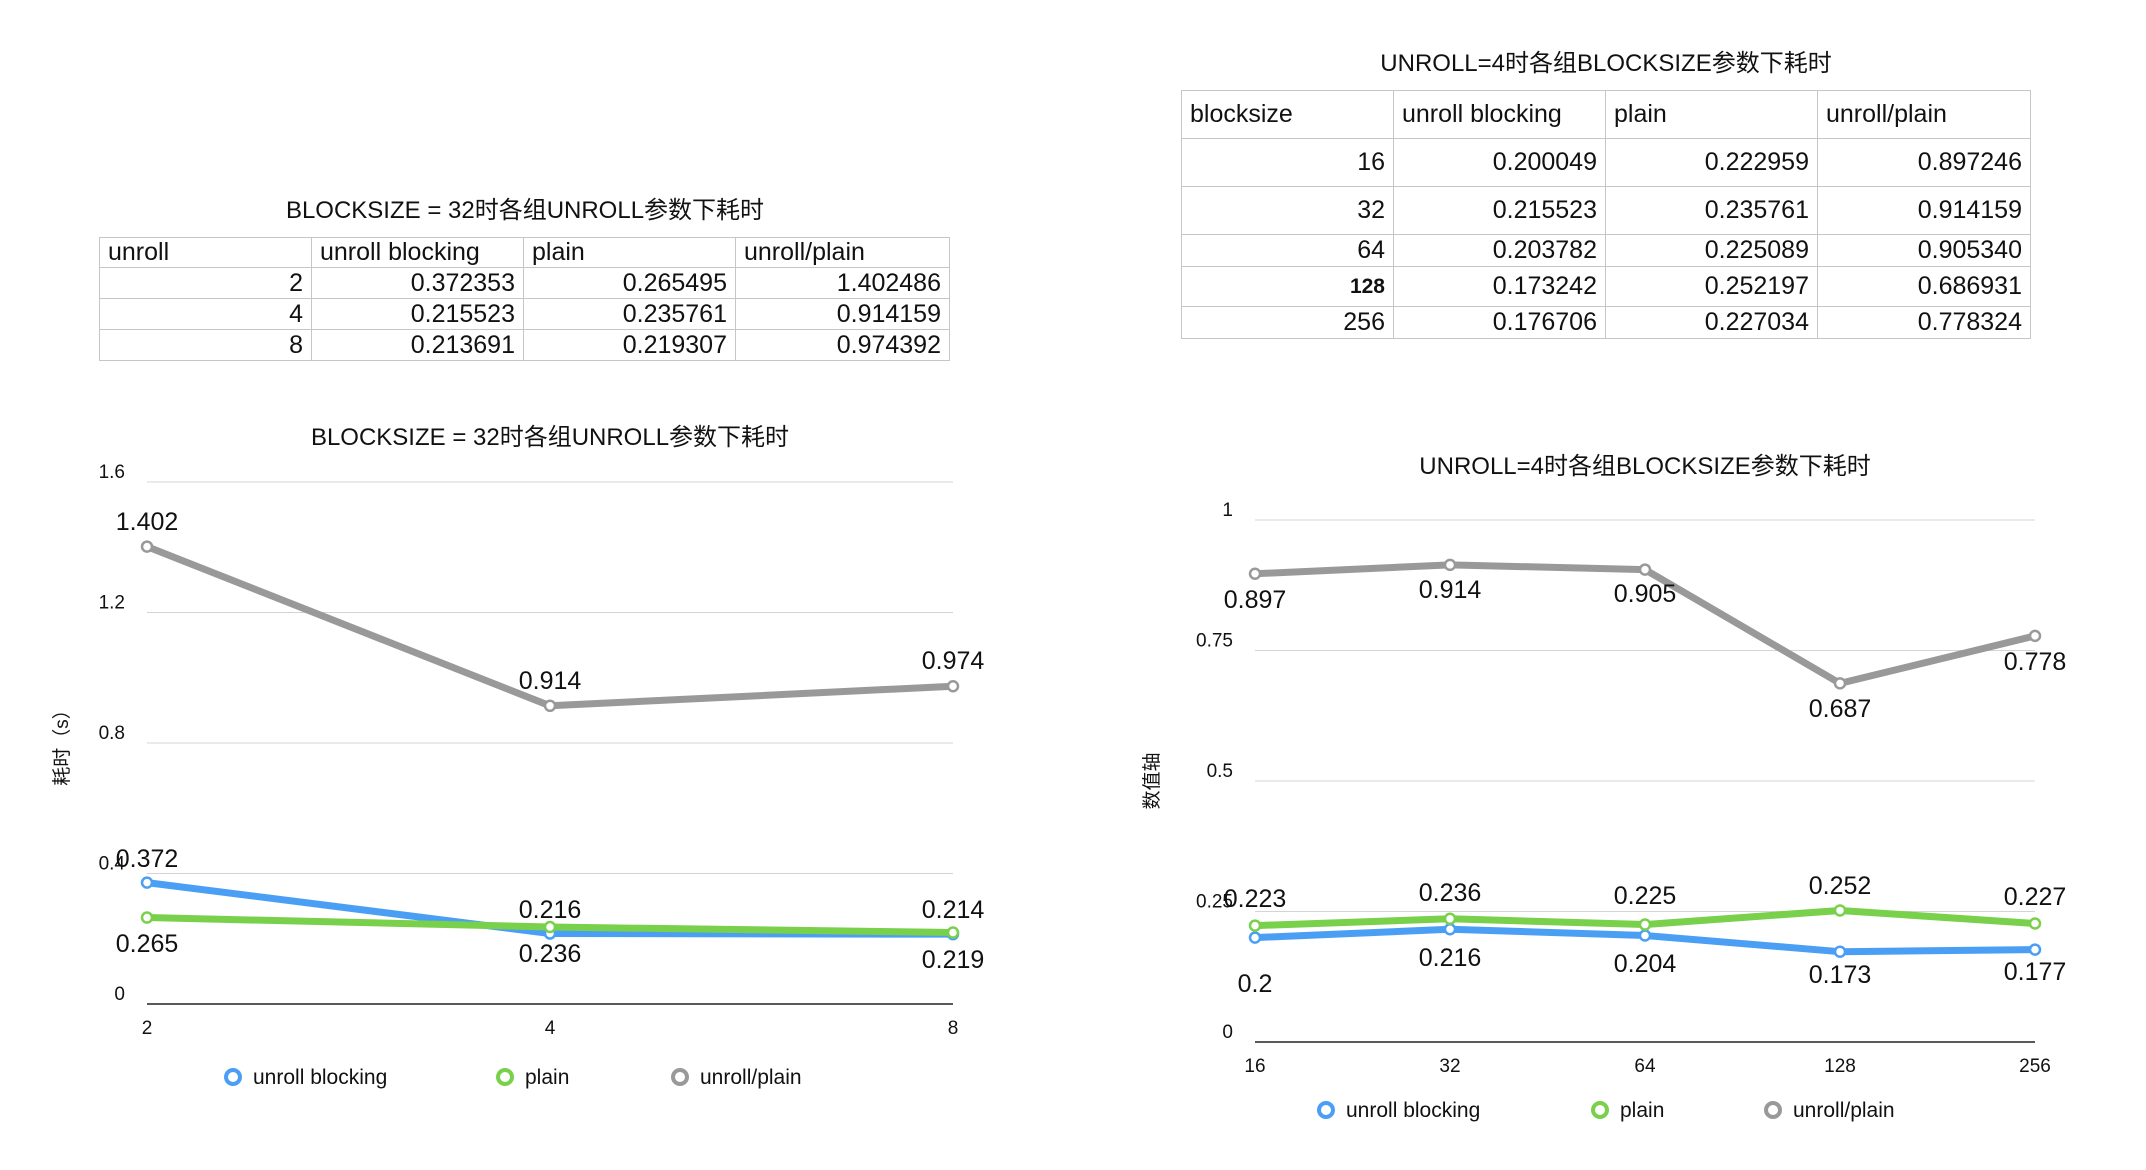  Describe the element at coordinates (1287, 286) in the screenshot. I see `cell: 128` at that location.